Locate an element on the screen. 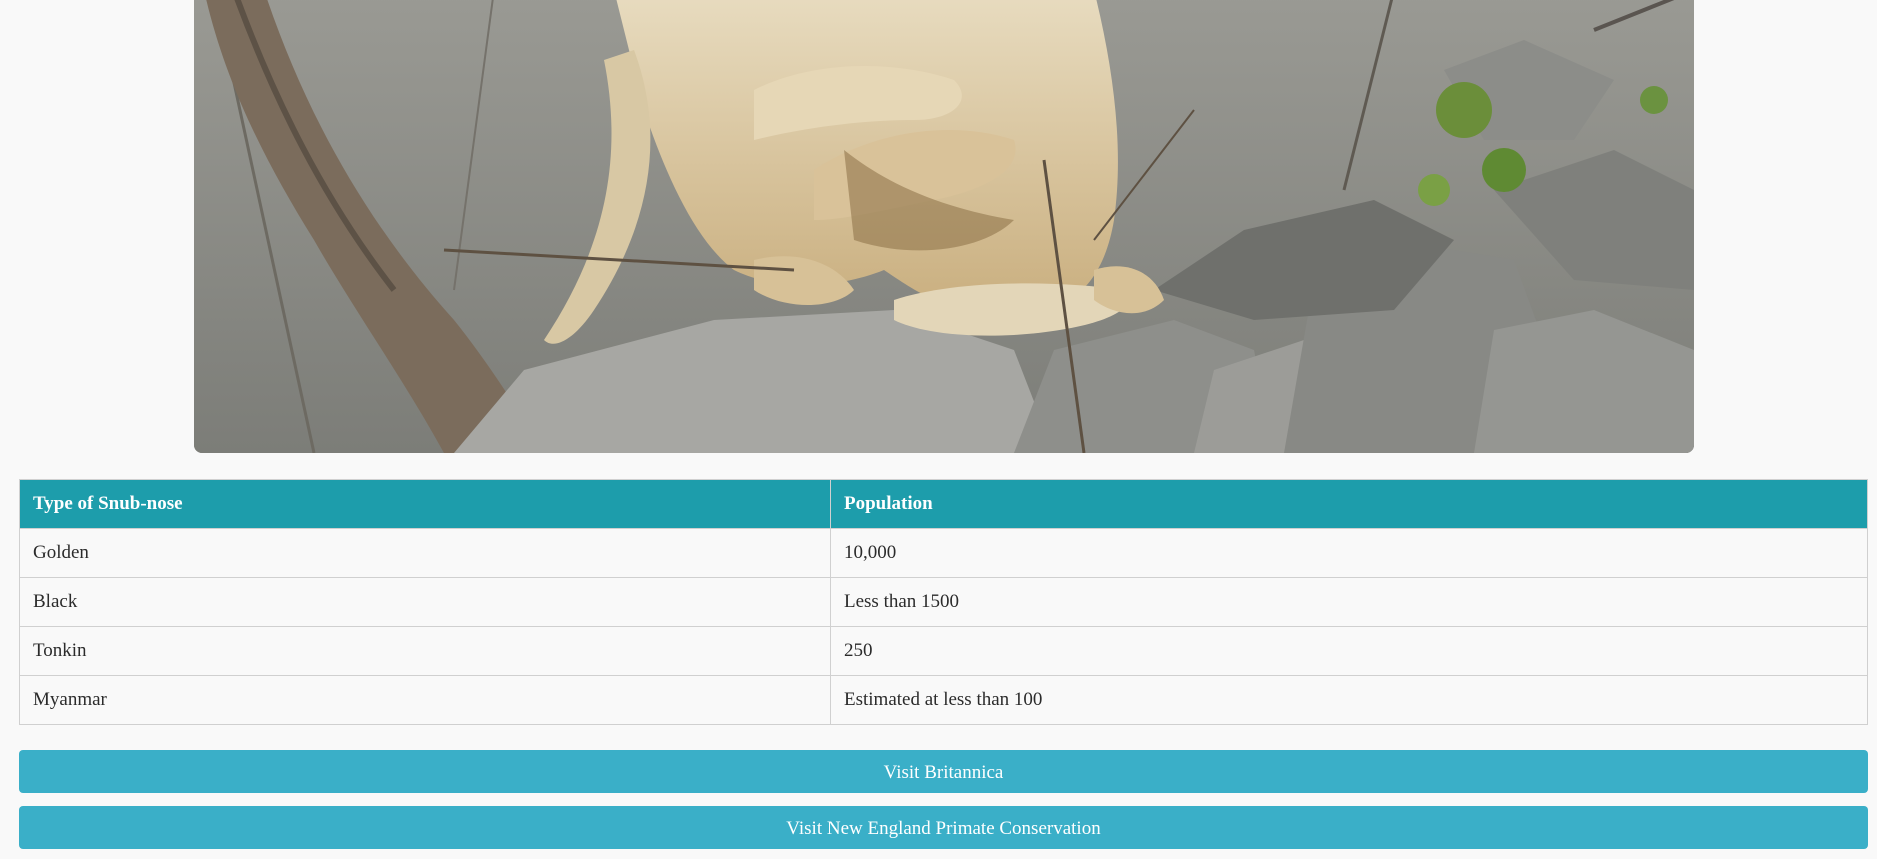 This screenshot has width=1877, height=859. table-row: Myanmar Estimated at less than 100 is located at coordinates (943, 700).